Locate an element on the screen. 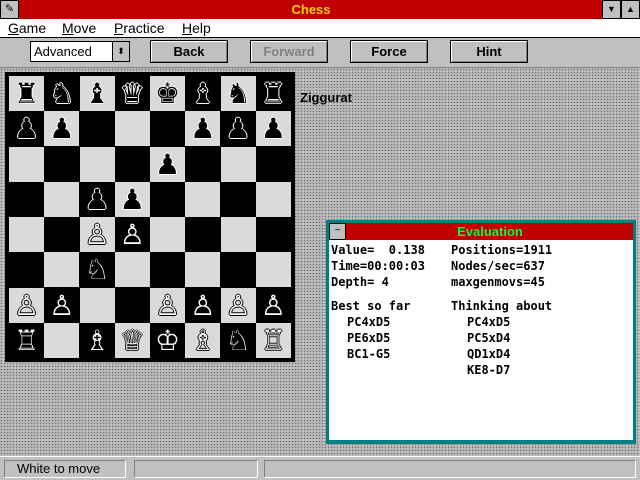  square-b2: ♙ is located at coordinates (62, 305).